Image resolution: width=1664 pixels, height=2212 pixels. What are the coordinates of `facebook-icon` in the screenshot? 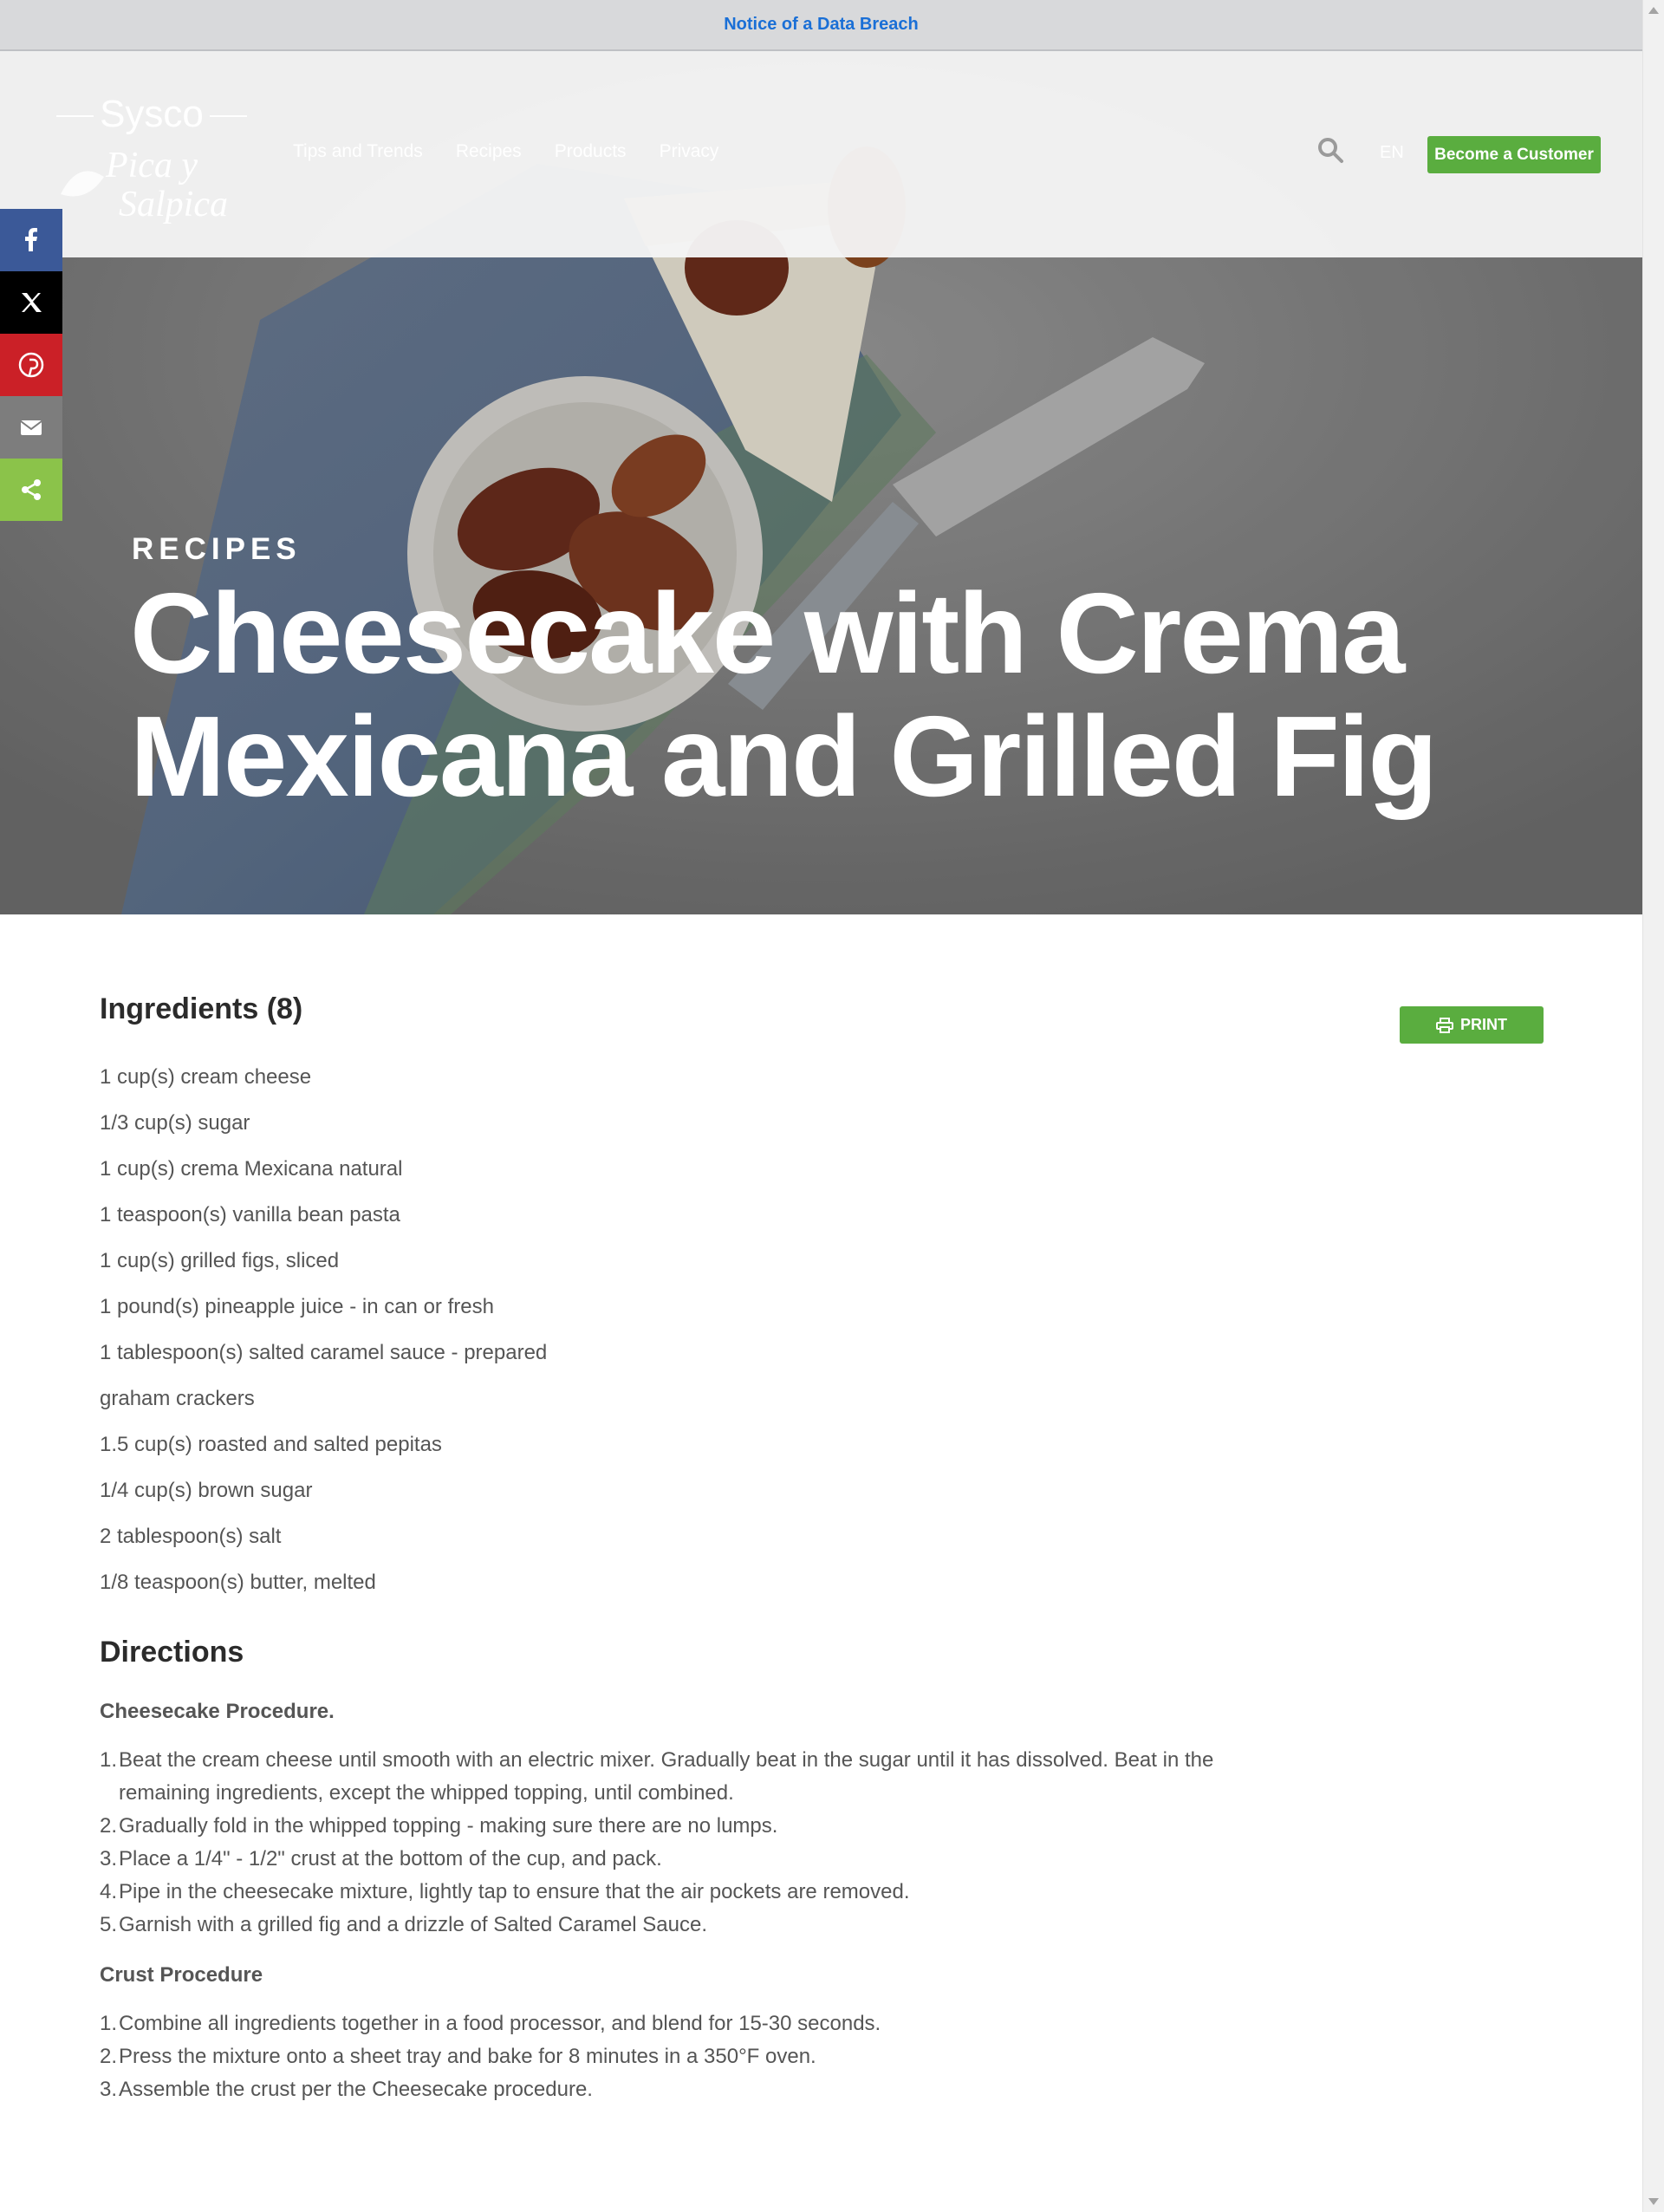 It's located at (31, 239).